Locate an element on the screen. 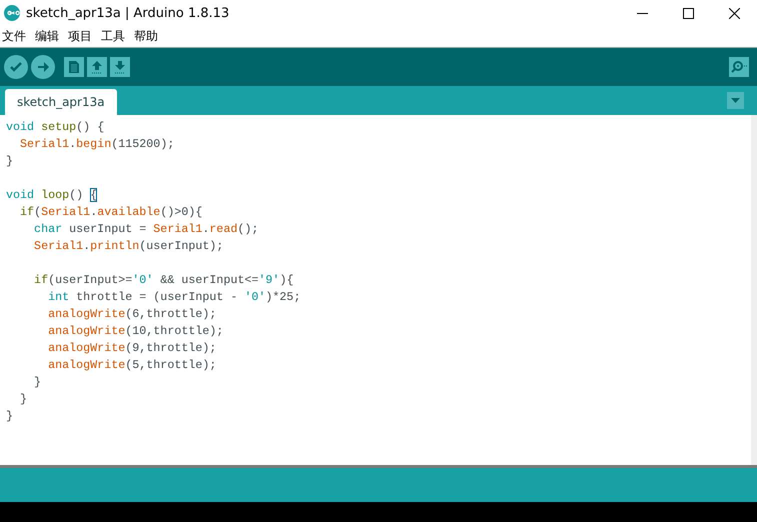 This screenshot has height=522, width=757. menu-item: 文件 is located at coordinates (14, 36).